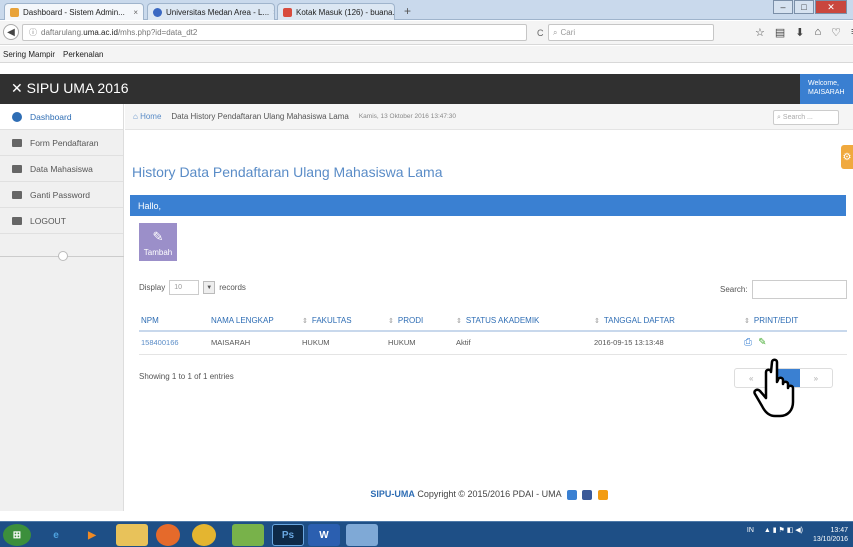  I want to click on reload-icon: C, so click(540, 33).